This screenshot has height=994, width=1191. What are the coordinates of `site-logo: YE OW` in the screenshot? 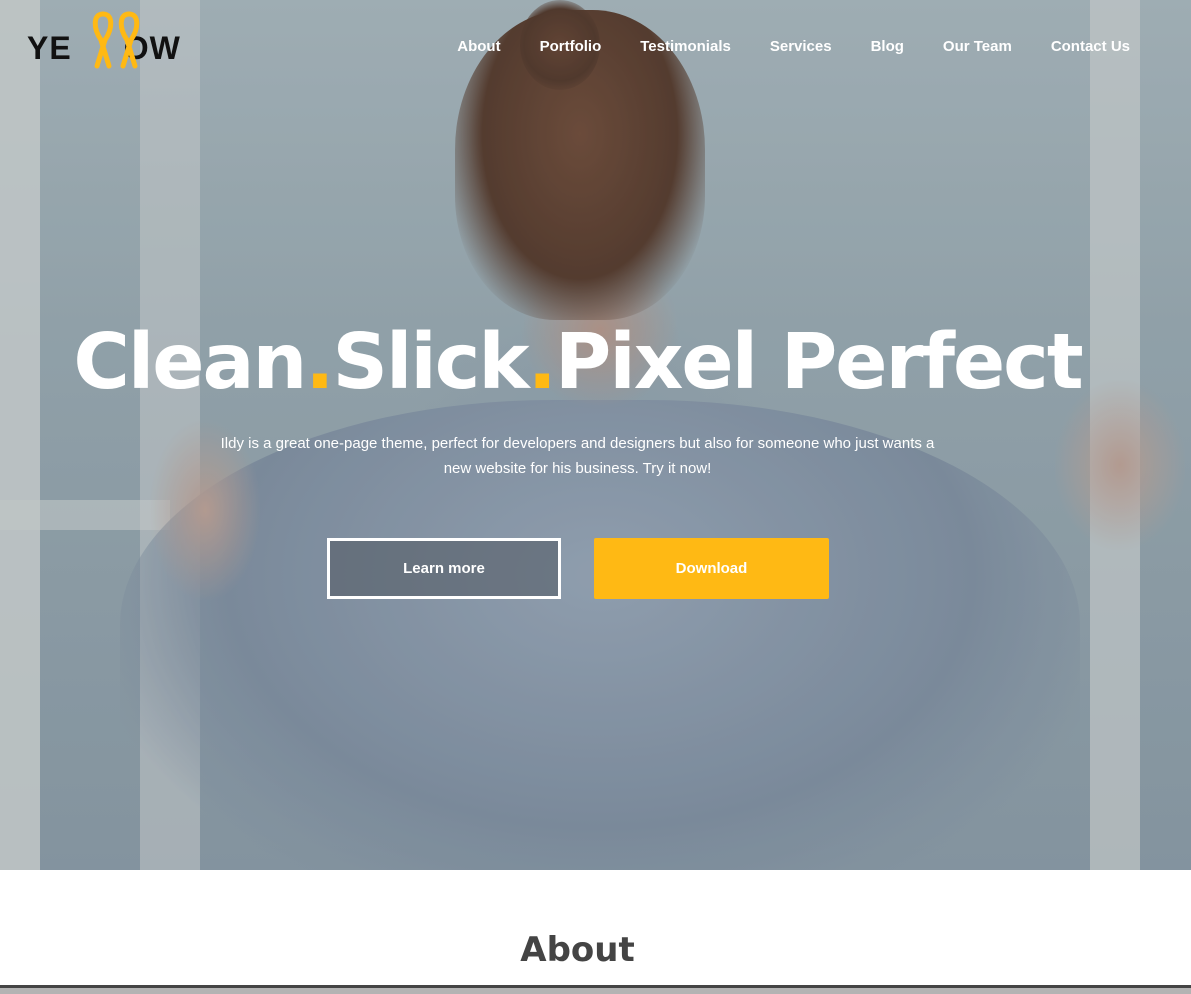 It's located at (107, 40).